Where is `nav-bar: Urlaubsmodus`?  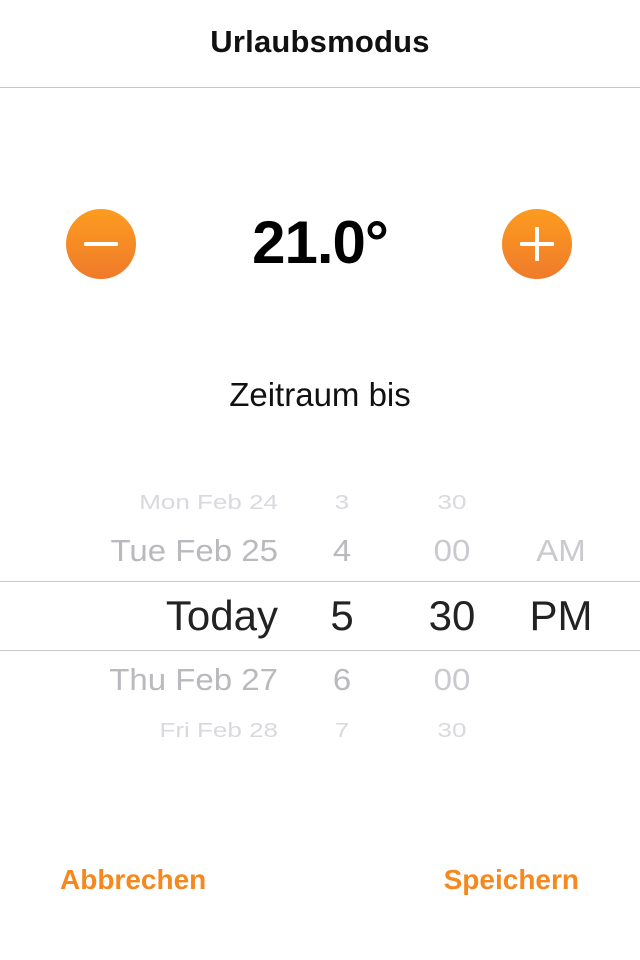
nav-bar: Urlaubsmodus is located at coordinates (320, 44).